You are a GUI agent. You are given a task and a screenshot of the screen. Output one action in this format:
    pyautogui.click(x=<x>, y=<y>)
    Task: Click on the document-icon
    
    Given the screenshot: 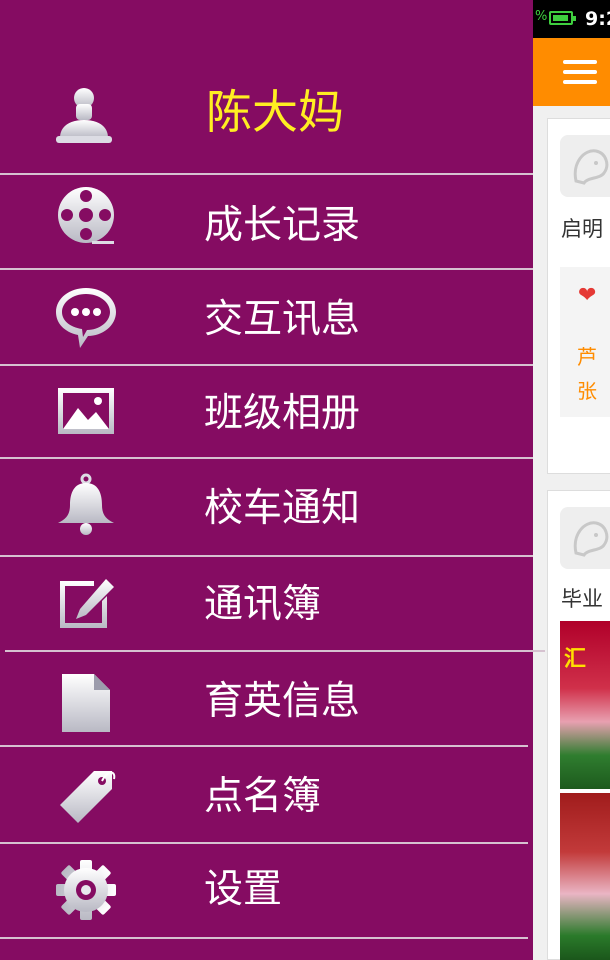 What is the action you would take?
    pyautogui.click(x=86, y=703)
    